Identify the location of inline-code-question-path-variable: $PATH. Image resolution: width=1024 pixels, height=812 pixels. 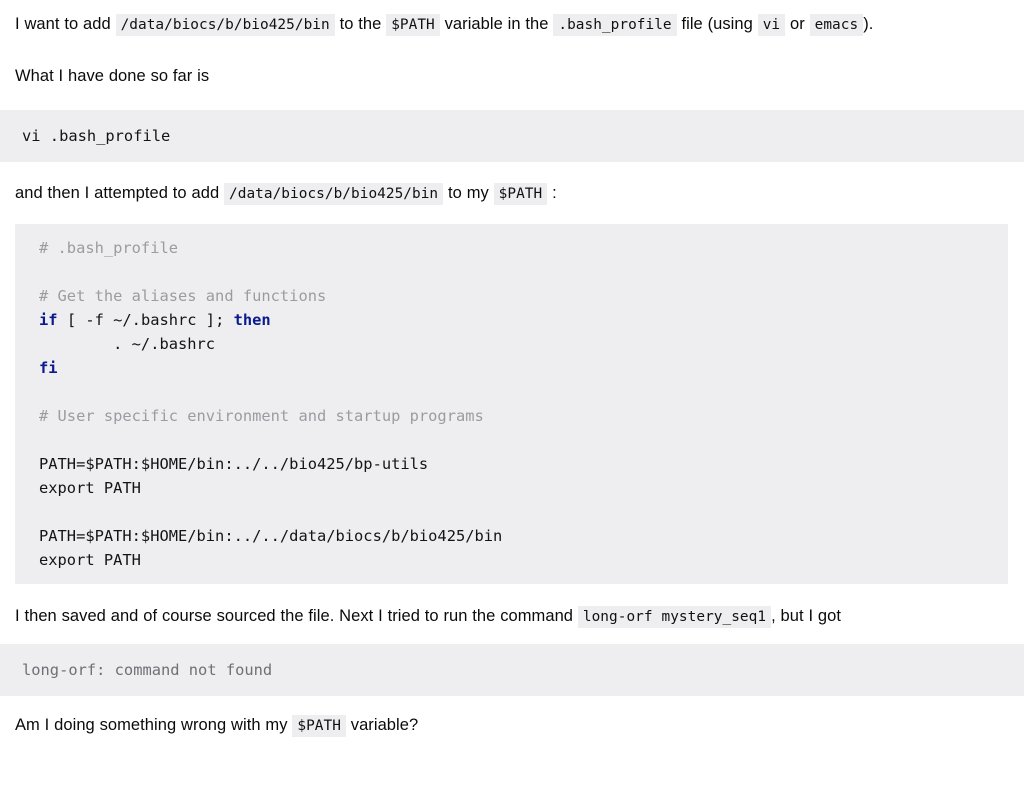
(319, 726).